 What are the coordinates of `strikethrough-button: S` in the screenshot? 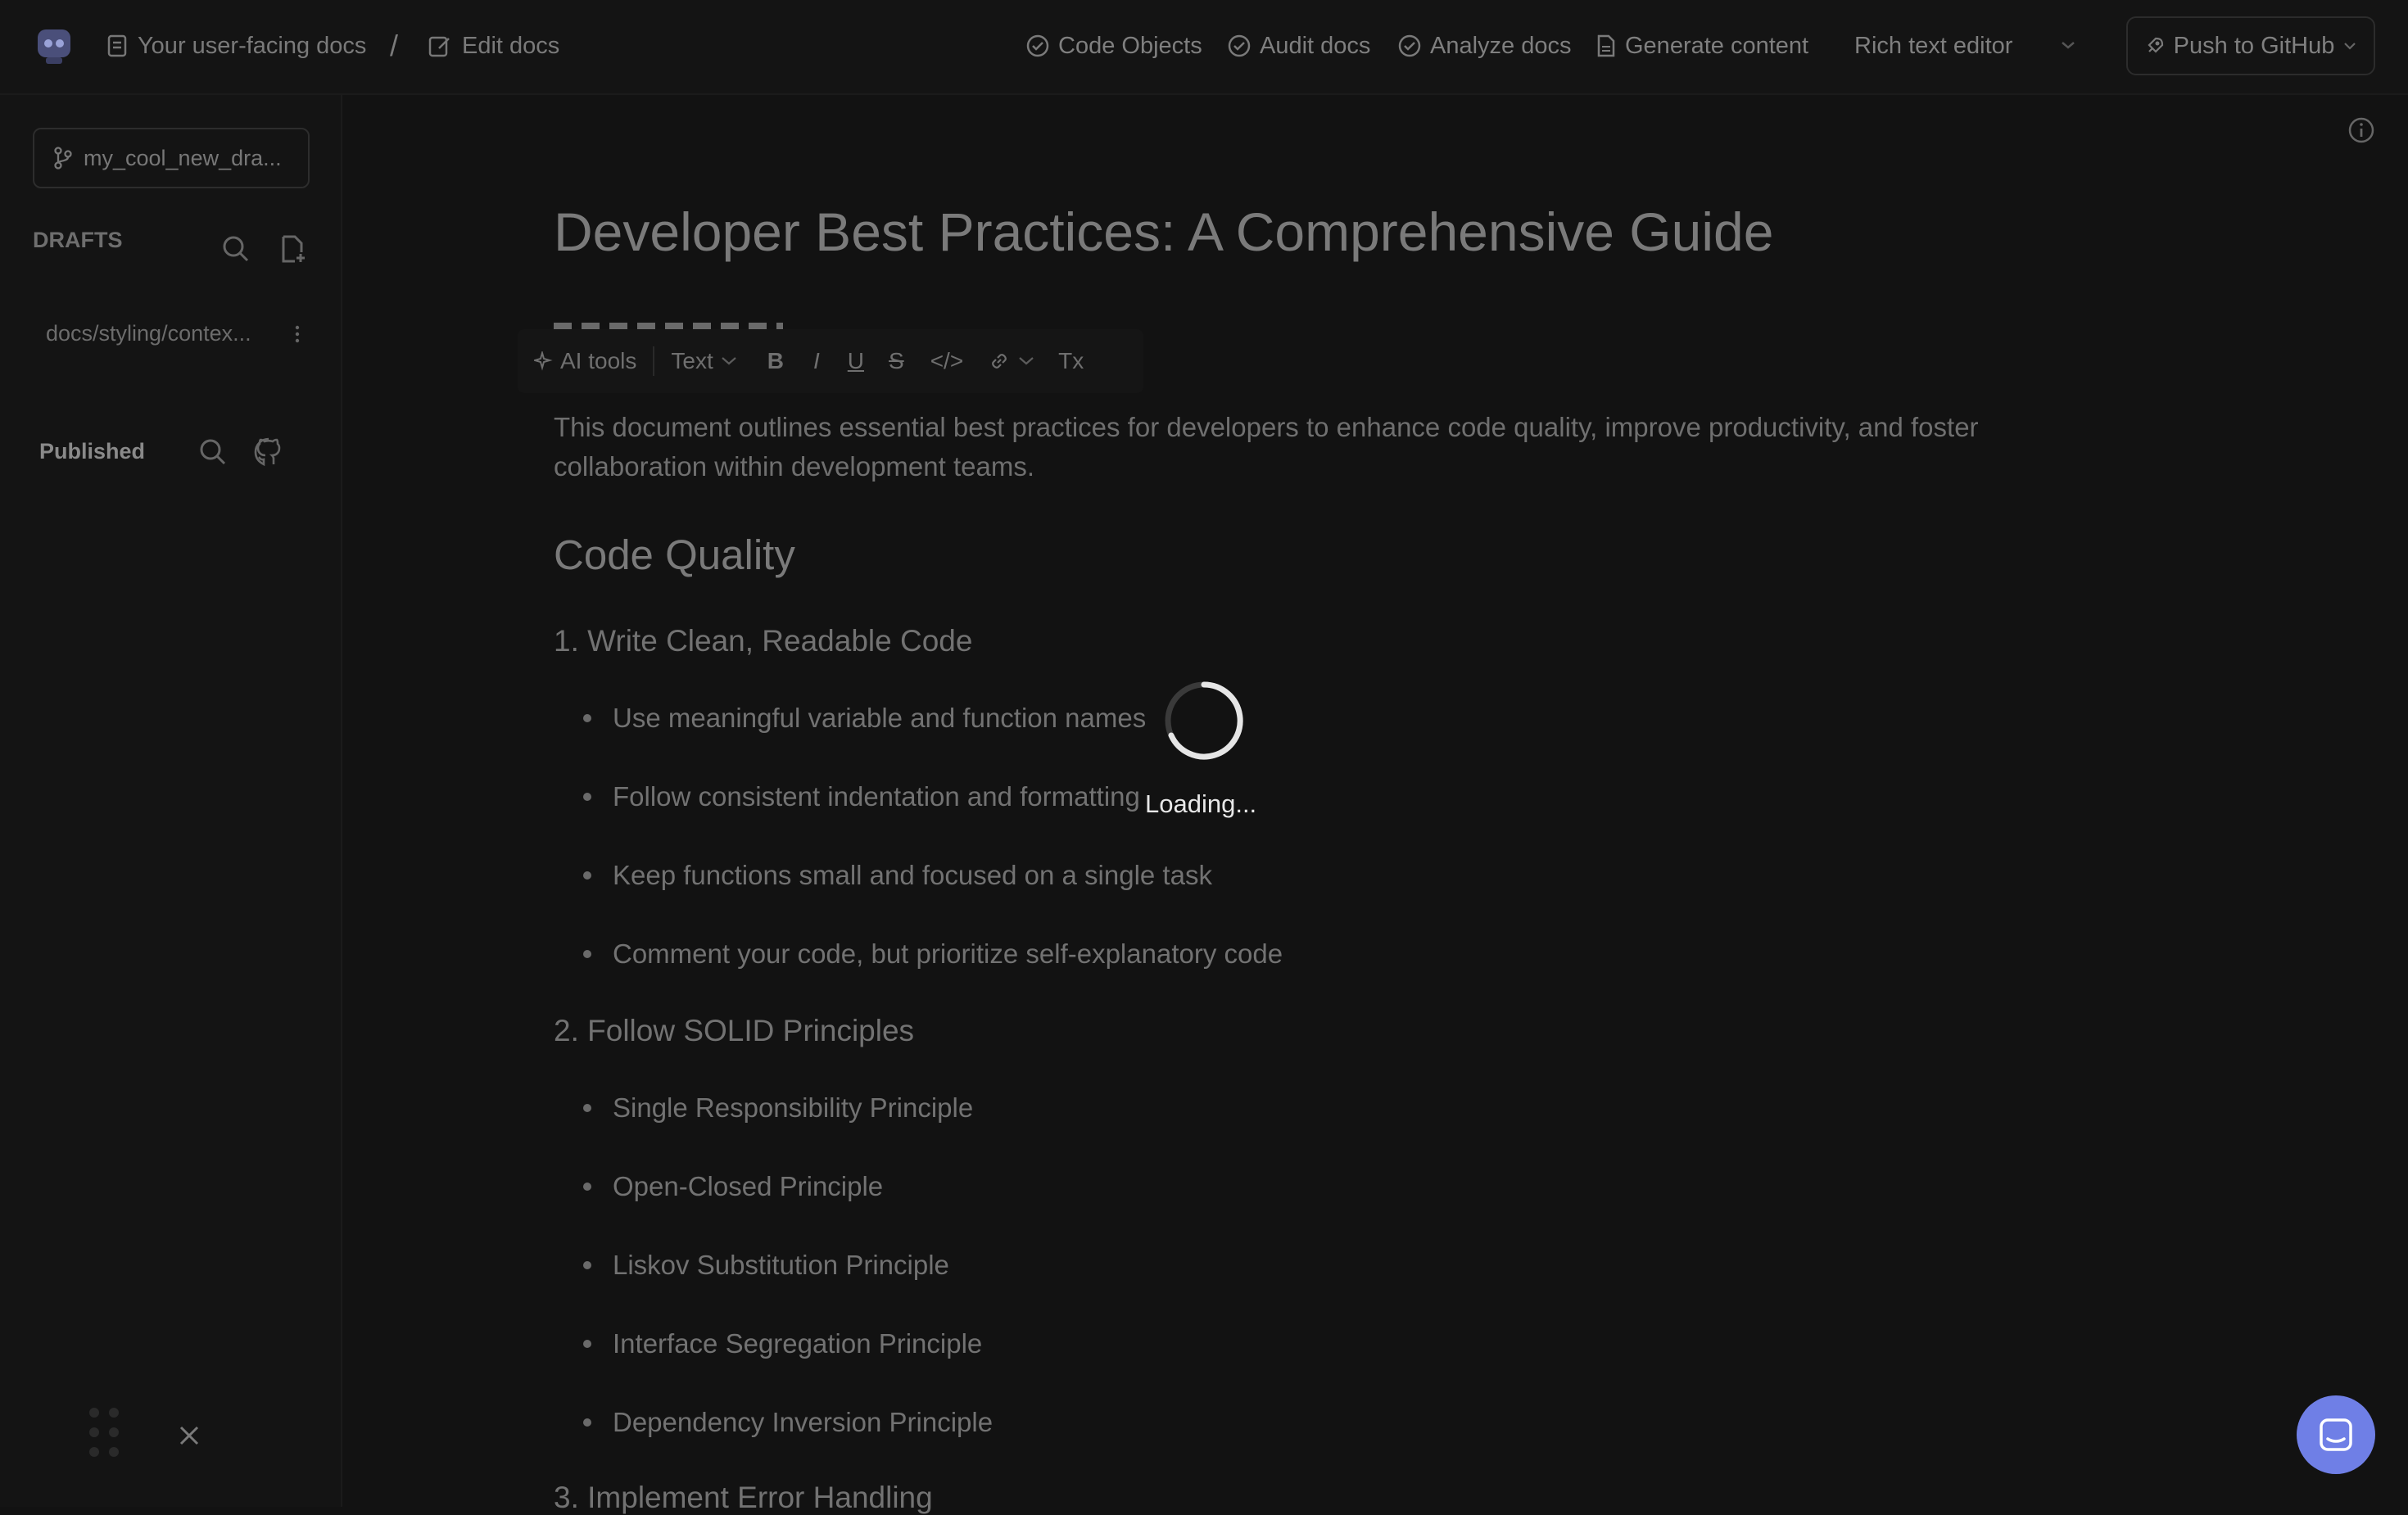 It's located at (896, 361).